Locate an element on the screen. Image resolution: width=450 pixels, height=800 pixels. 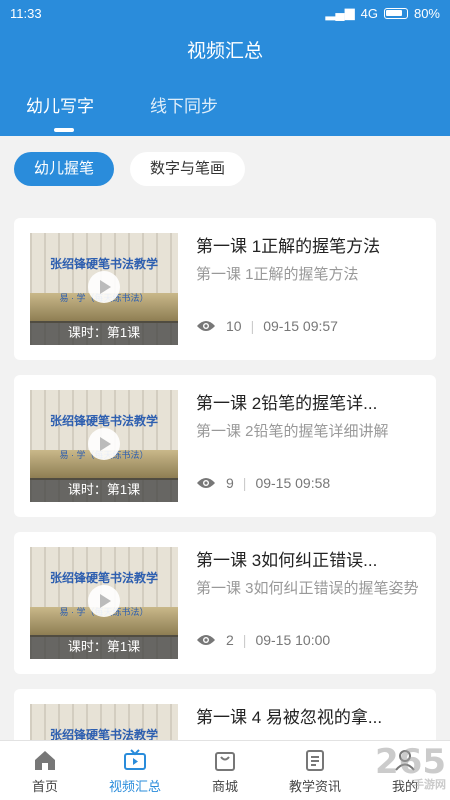
video-meta: 10 | 09-15 09:57 is located at coordinates (267, 326).